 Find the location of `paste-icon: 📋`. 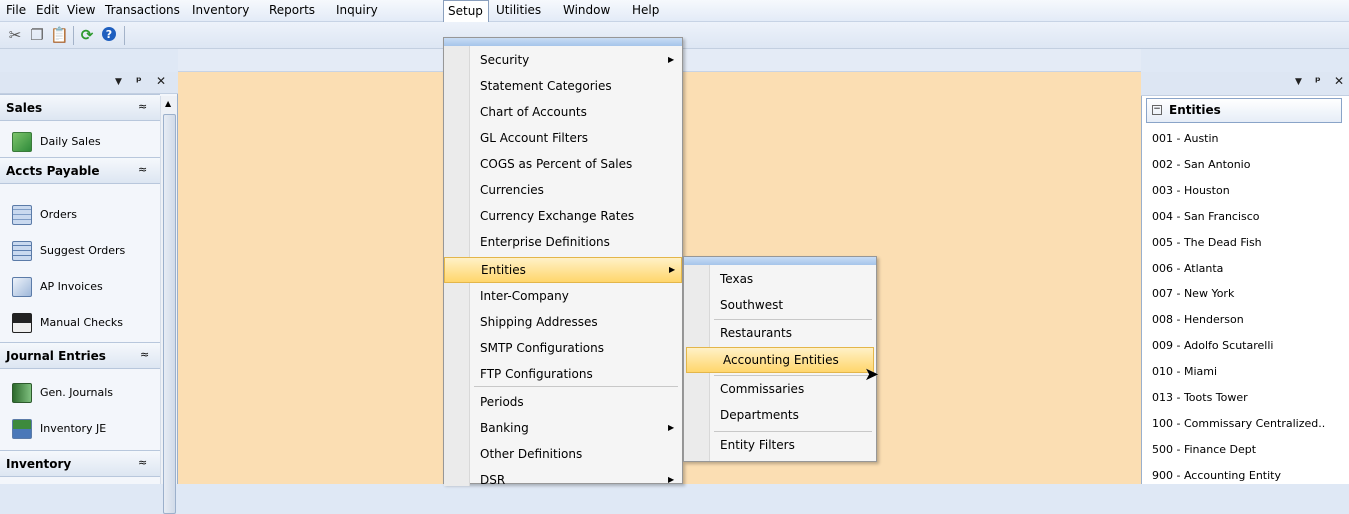

paste-icon: 📋 is located at coordinates (59, 35).